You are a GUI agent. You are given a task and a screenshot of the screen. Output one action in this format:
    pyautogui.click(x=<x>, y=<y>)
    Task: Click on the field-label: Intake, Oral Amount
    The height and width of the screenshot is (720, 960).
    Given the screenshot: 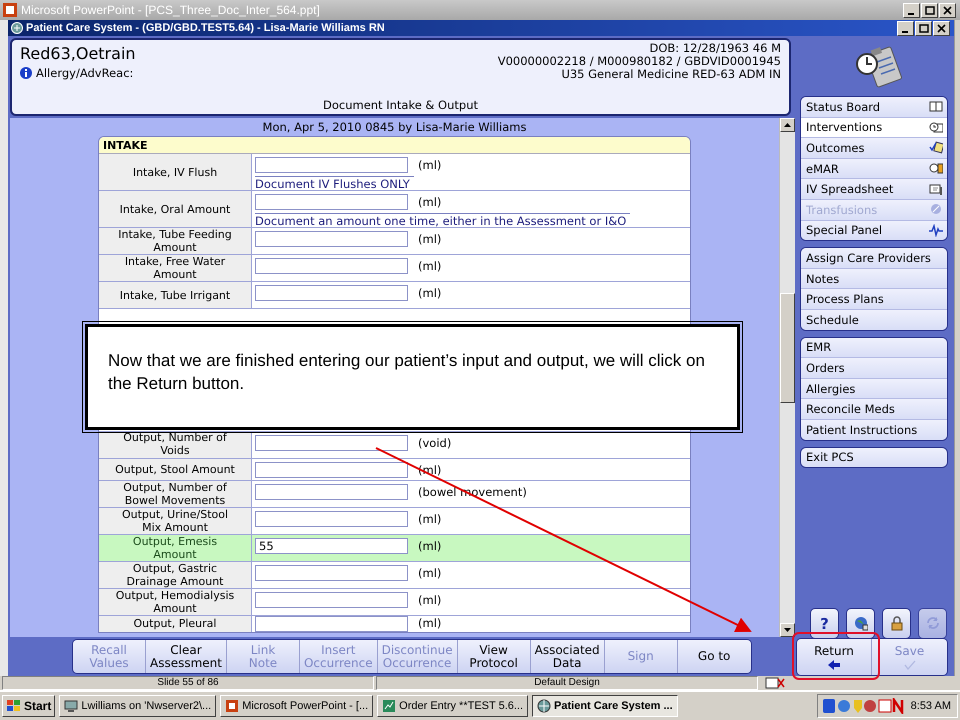 What is the action you would take?
    pyautogui.click(x=175, y=209)
    